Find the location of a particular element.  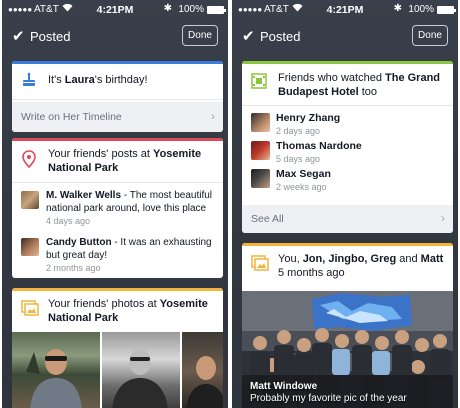

group-title-names: Jon, Jingbo, Greg is located at coordinates (350, 259).